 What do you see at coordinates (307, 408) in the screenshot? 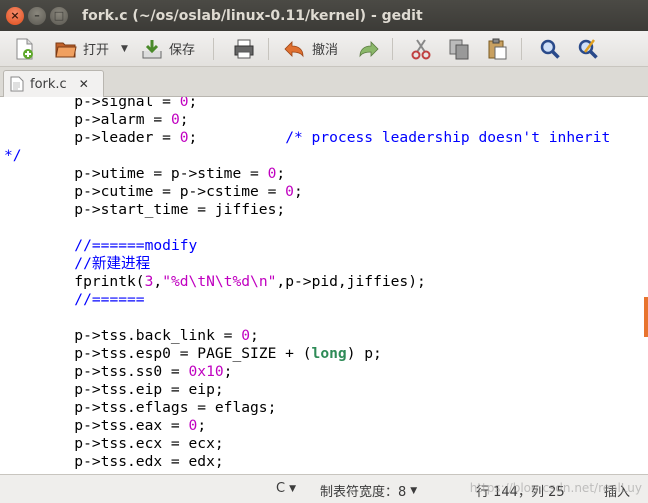
I see `code-line: p->tss.eflags = eflags;` at bounding box center [307, 408].